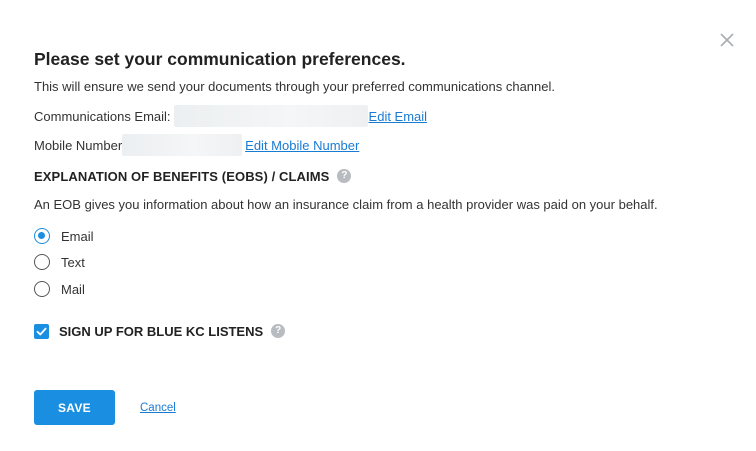 This screenshot has height=451, width=756. Describe the element at coordinates (73, 289) in the screenshot. I see `radio-label-mail: Mail` at that location.